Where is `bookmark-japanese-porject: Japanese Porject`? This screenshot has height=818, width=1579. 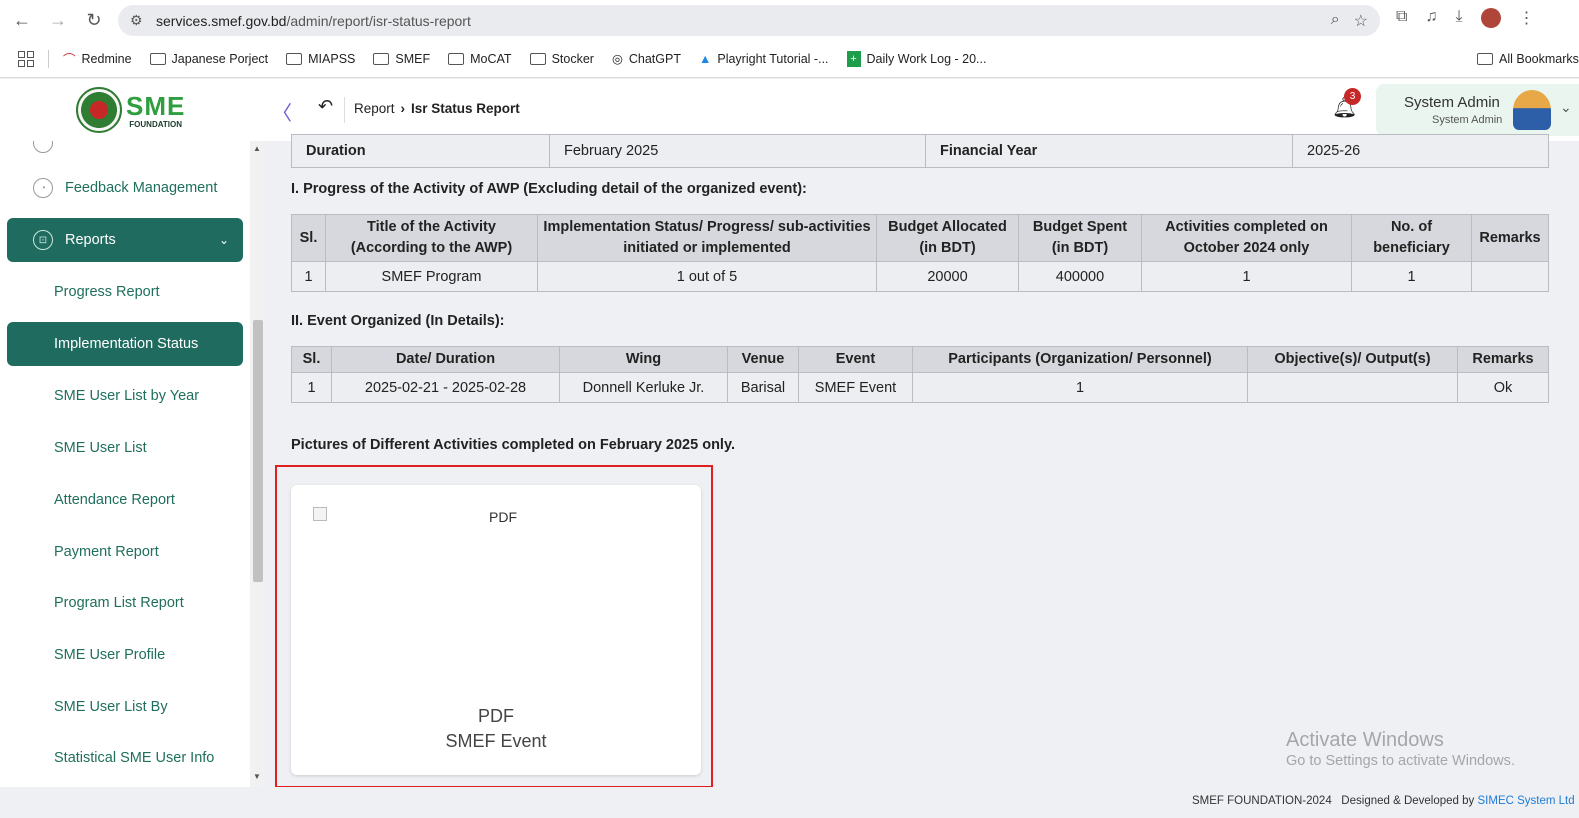 bookmark-japanese-porject: Japanese Porject is located at coordinates (208, 59).